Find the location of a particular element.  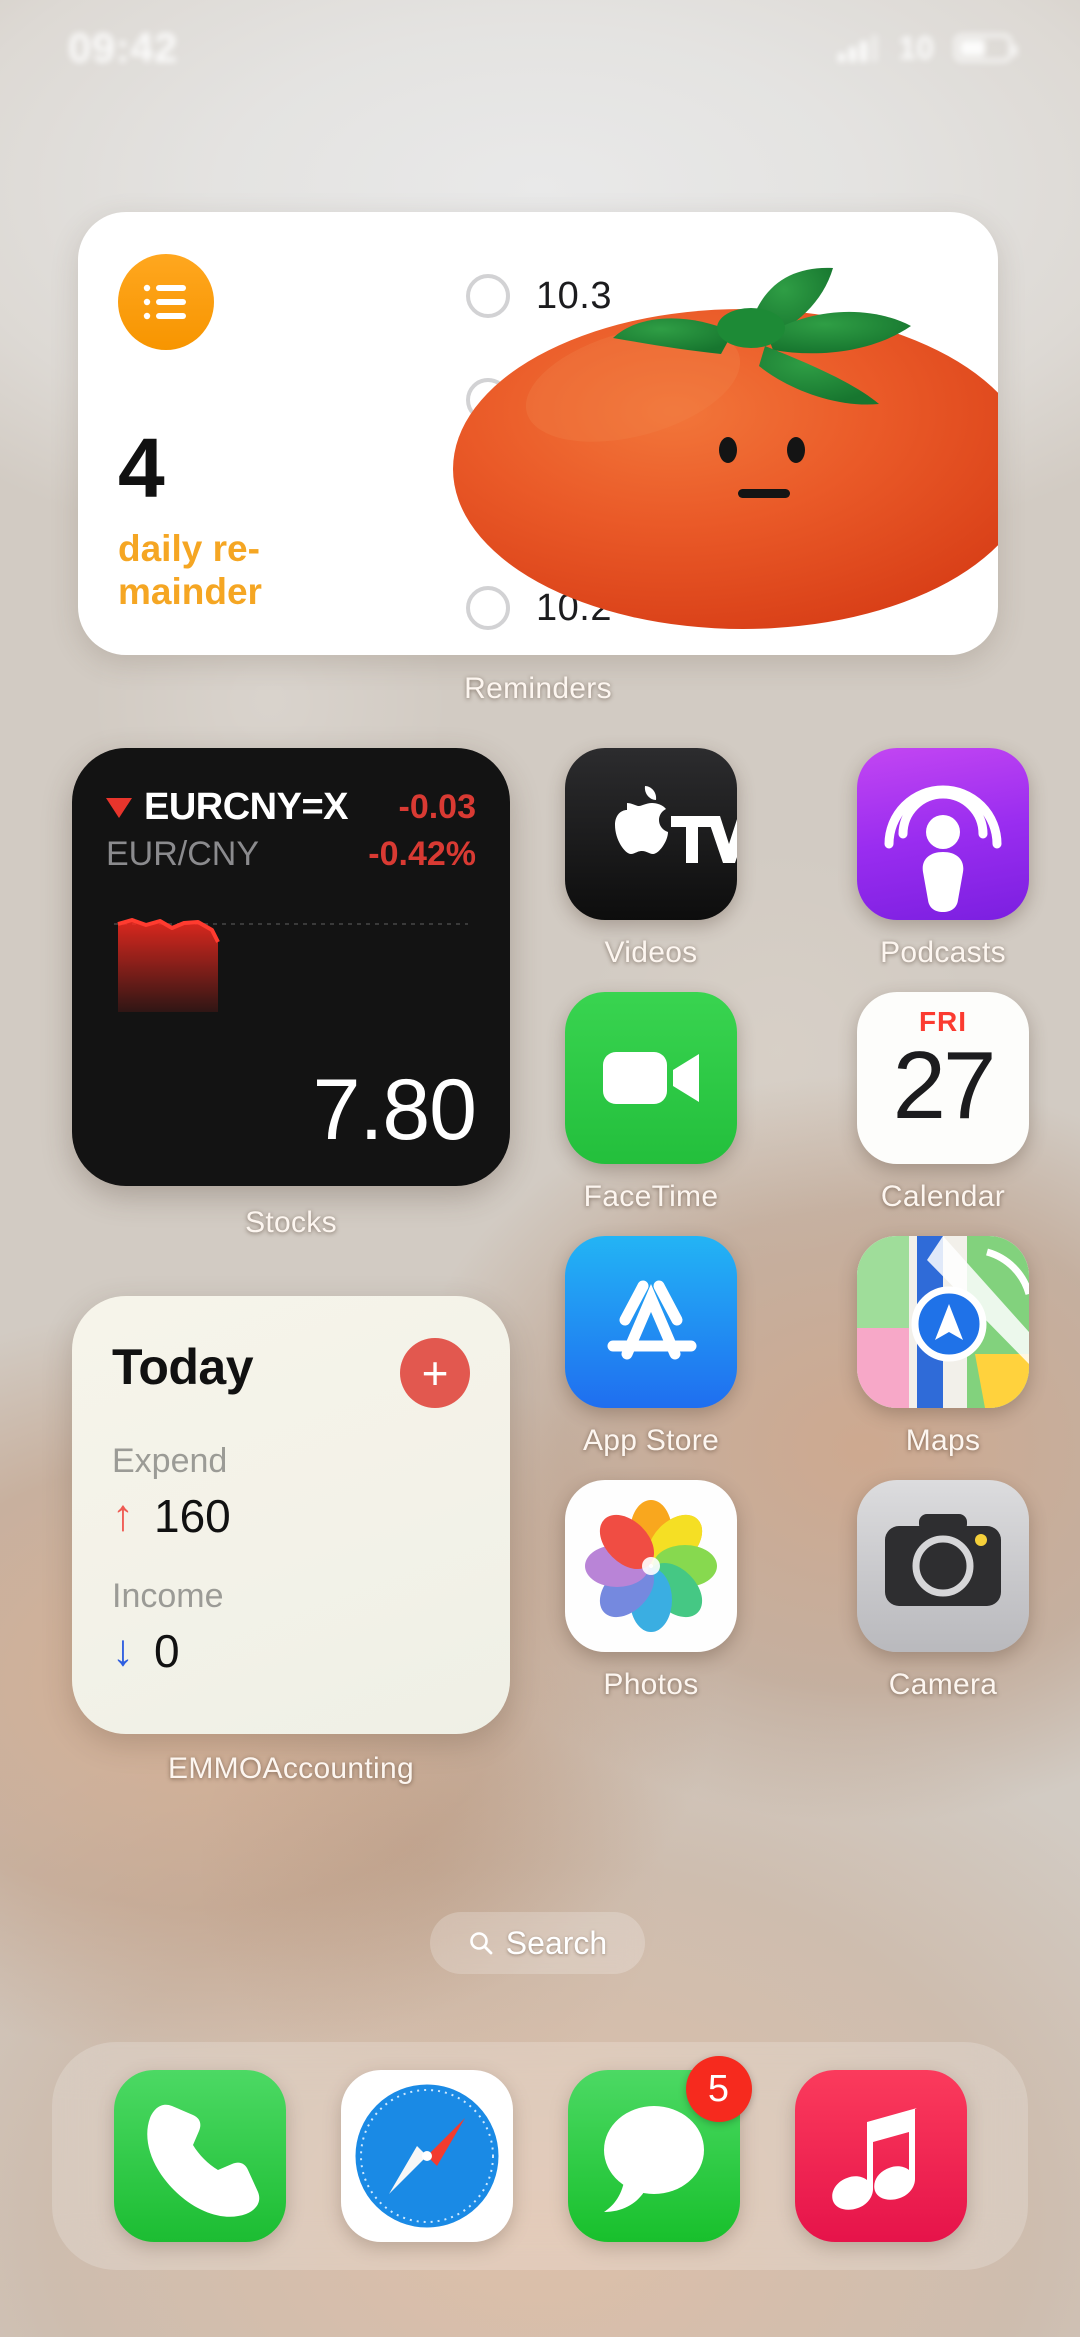

app-calendar: FRI 27 Calendar is located at coordinates (943, 1103).